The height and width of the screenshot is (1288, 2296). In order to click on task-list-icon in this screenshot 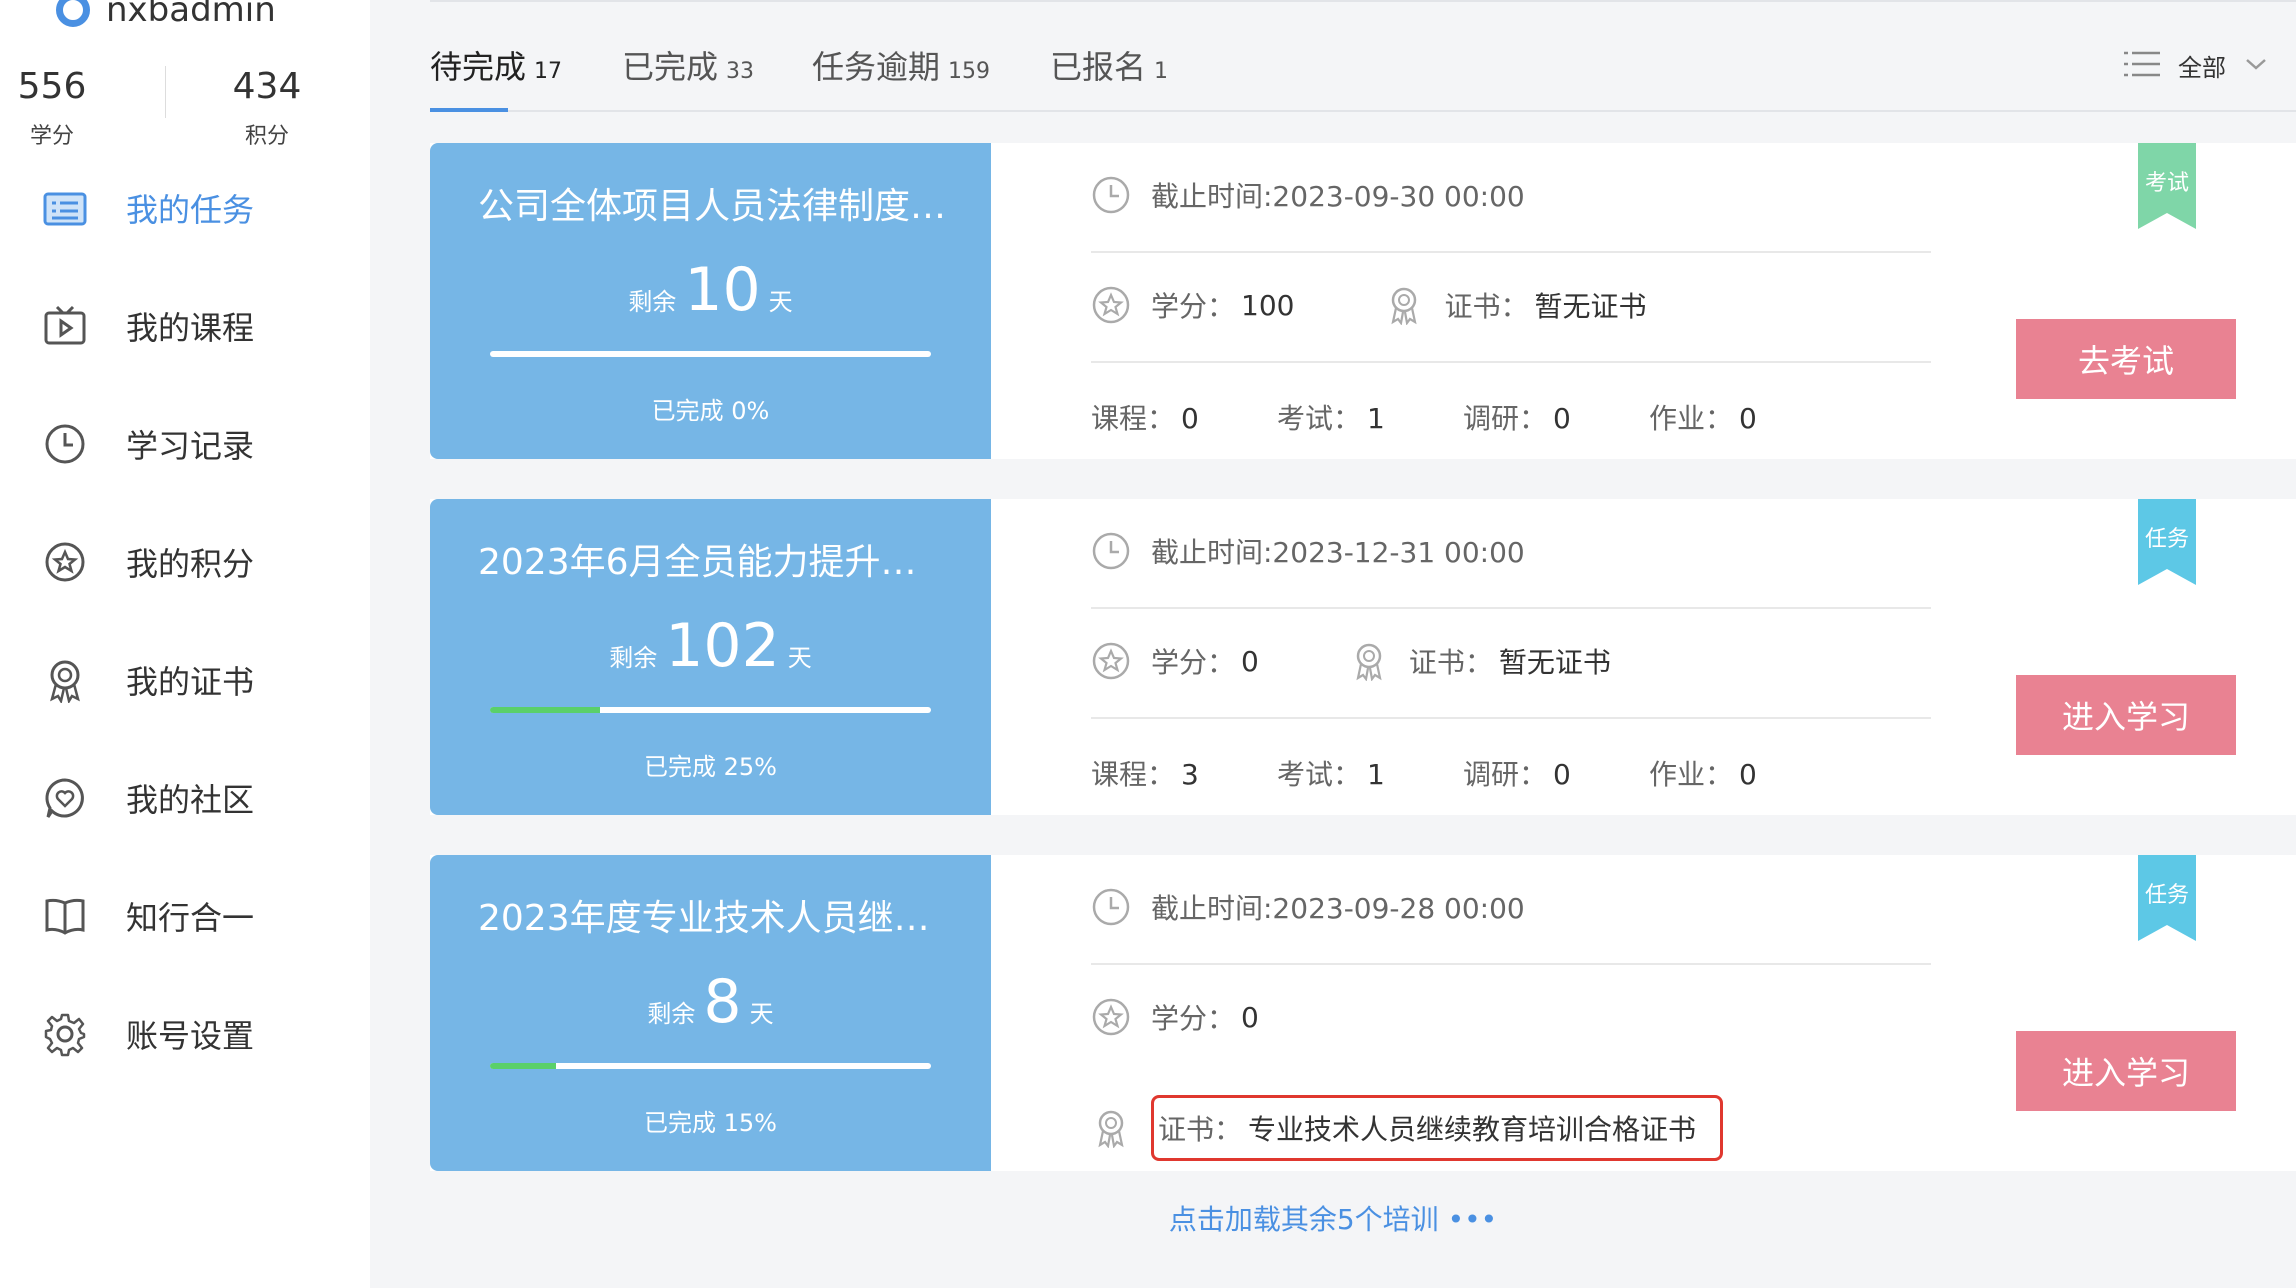, I will do `click(65, 208)`.